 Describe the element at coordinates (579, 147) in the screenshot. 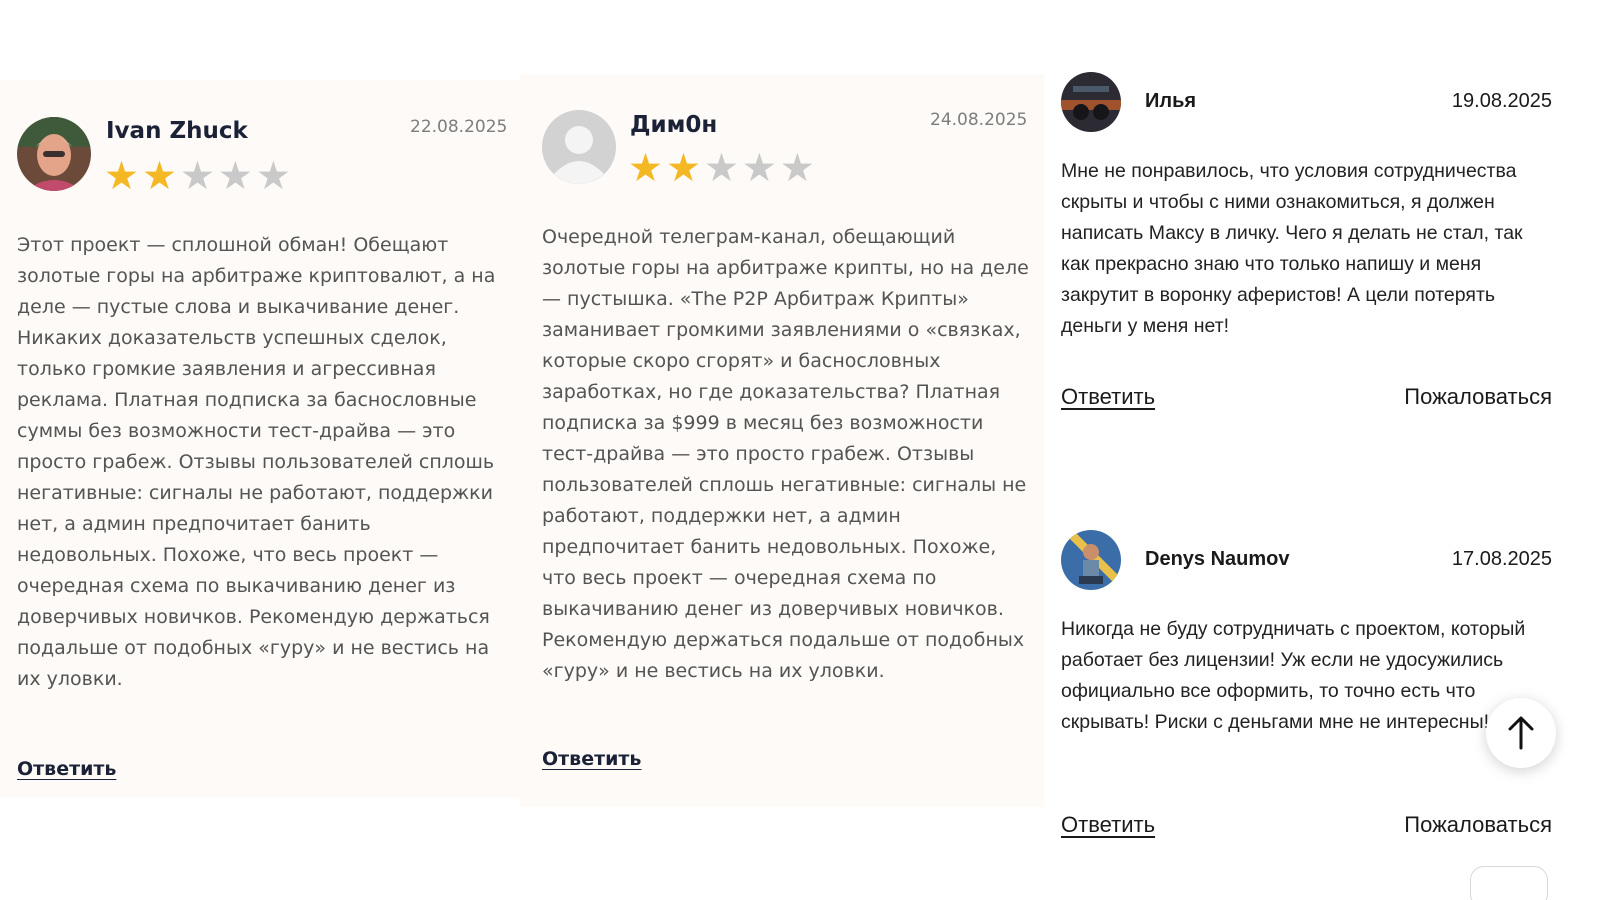

I see `user-placeholder-icon` at that location.